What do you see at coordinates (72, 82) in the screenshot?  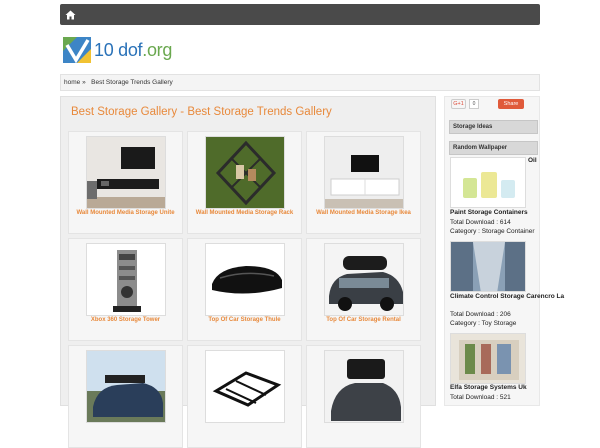 I see `breadcrumb-home-link: home` at bounding box center [72, 82].